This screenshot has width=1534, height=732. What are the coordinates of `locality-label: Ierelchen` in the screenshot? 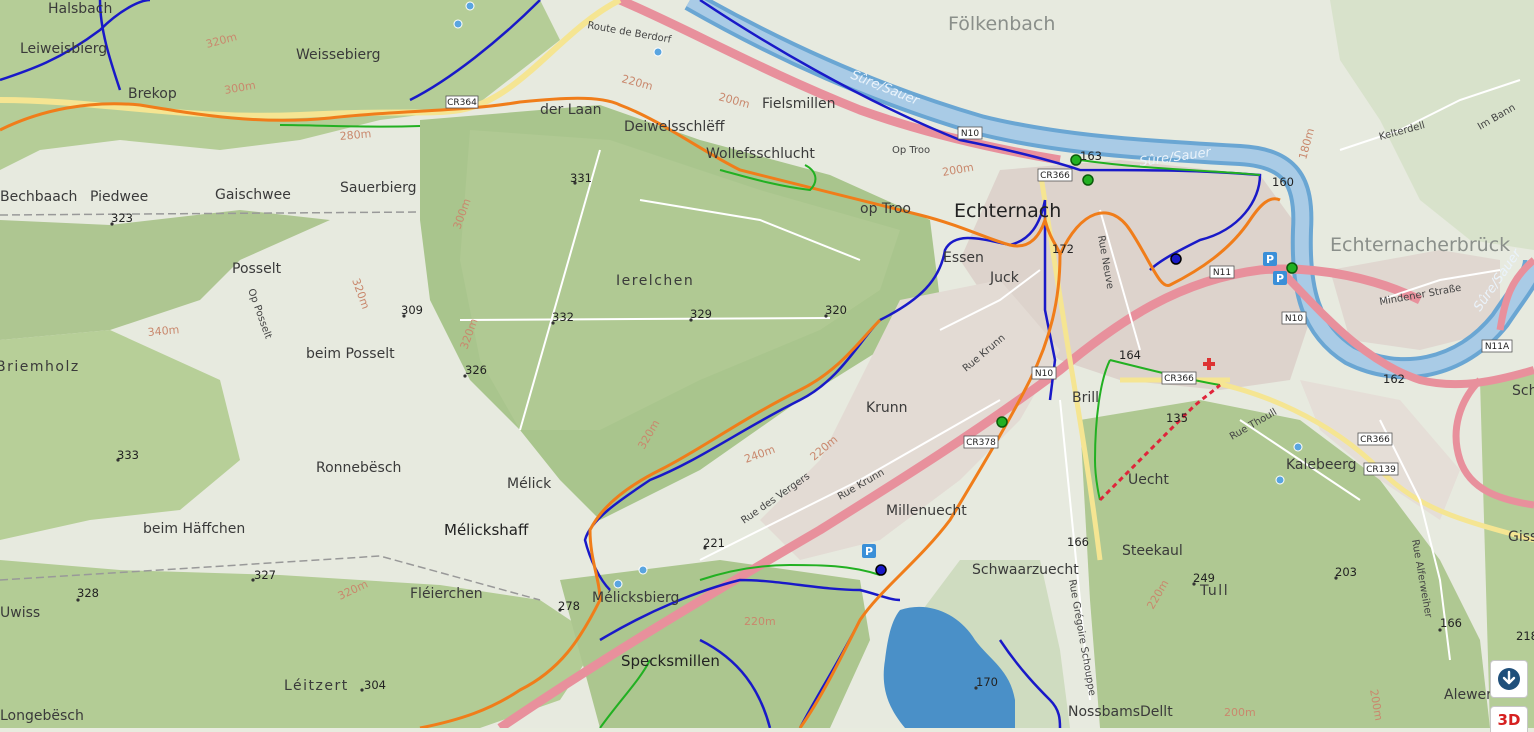 It's located at (655, 281).